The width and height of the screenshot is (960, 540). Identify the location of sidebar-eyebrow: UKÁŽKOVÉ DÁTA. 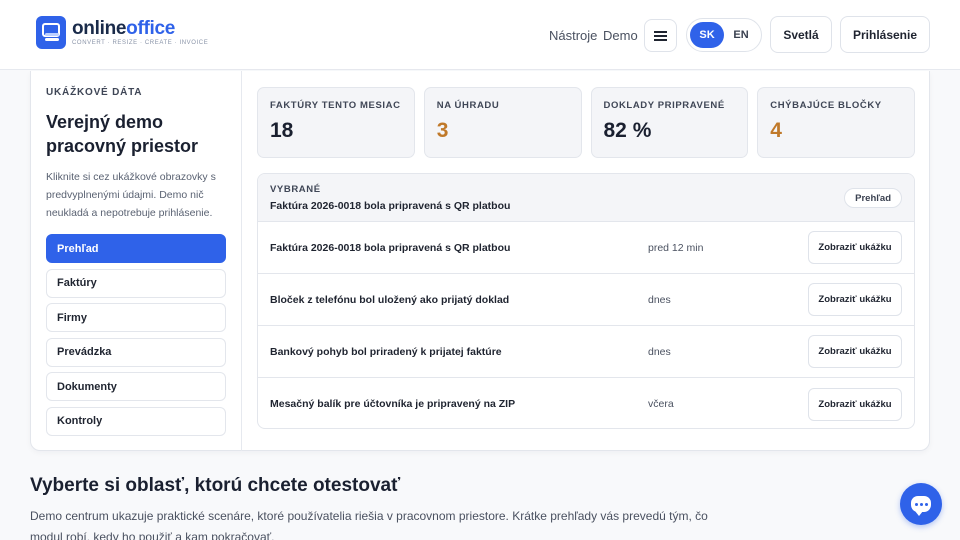
(94, 92).